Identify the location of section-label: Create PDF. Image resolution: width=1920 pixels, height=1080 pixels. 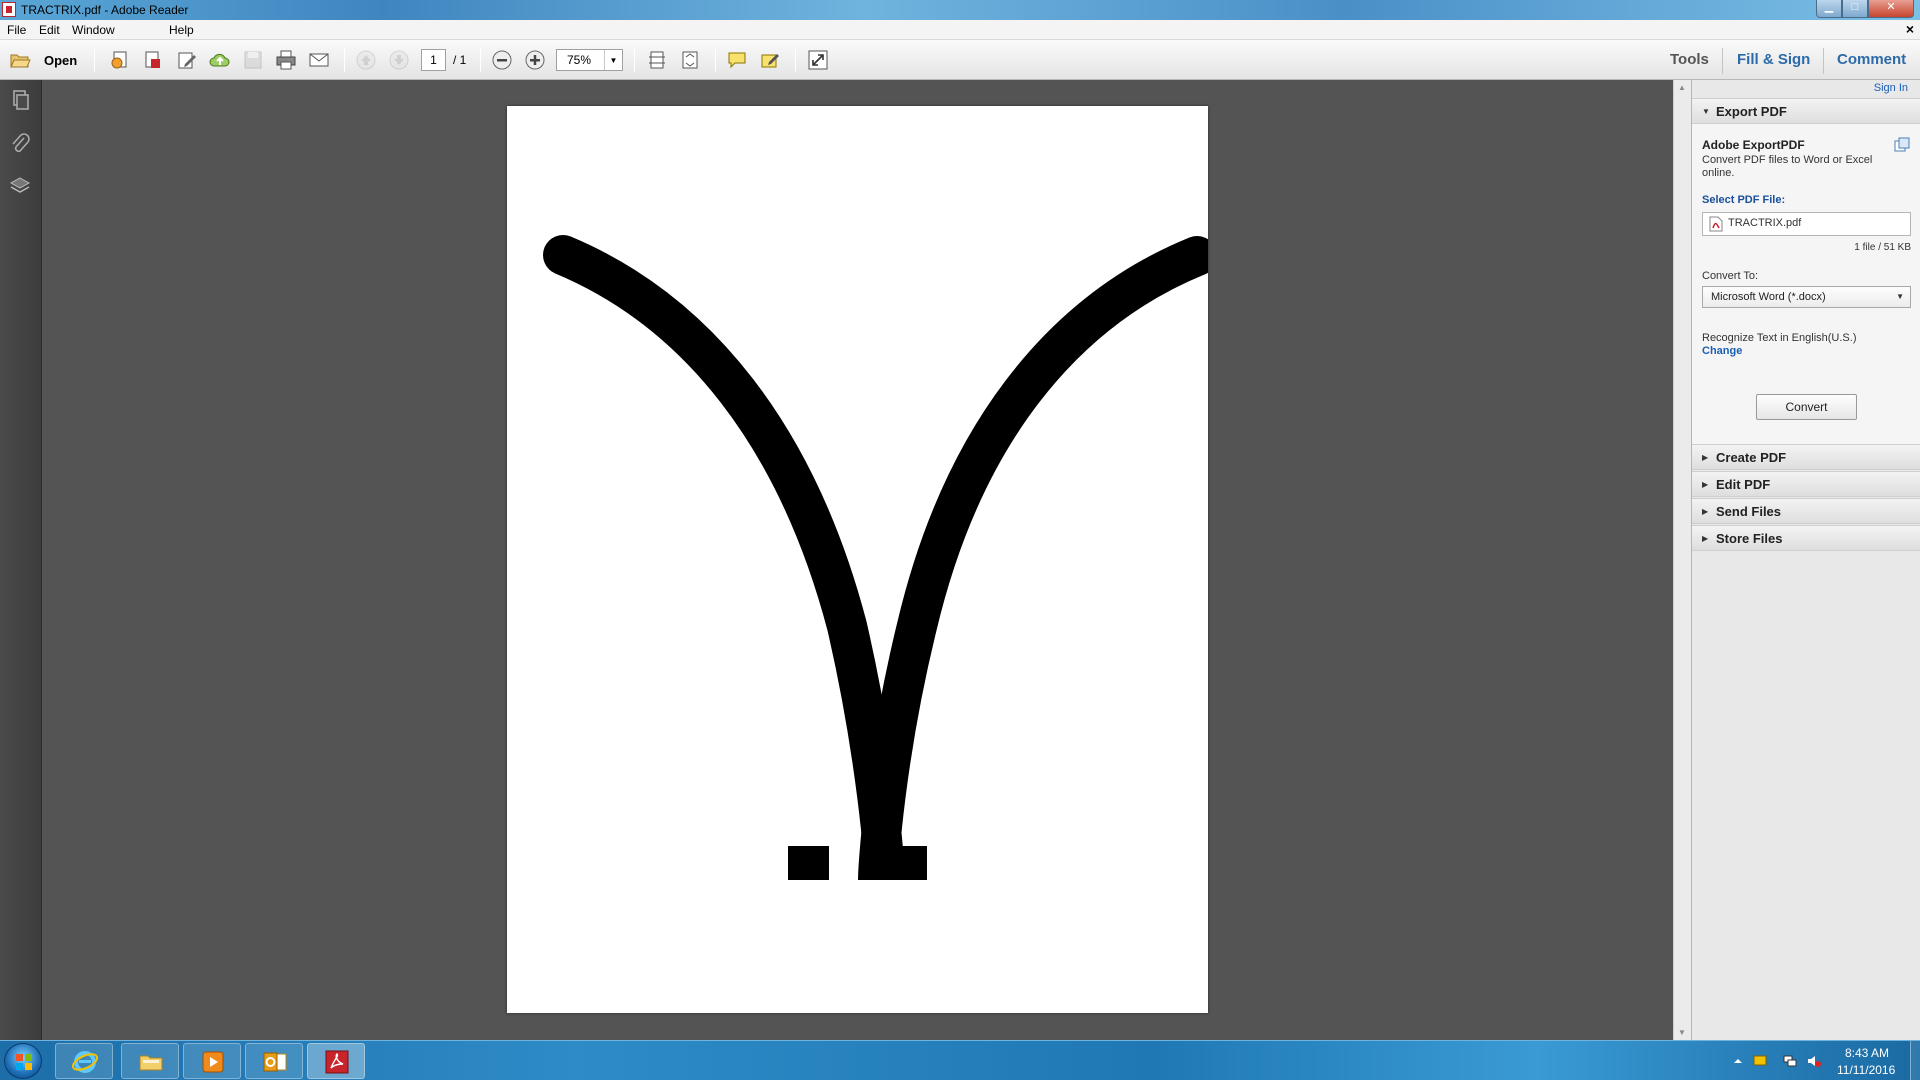
(1751, 457).